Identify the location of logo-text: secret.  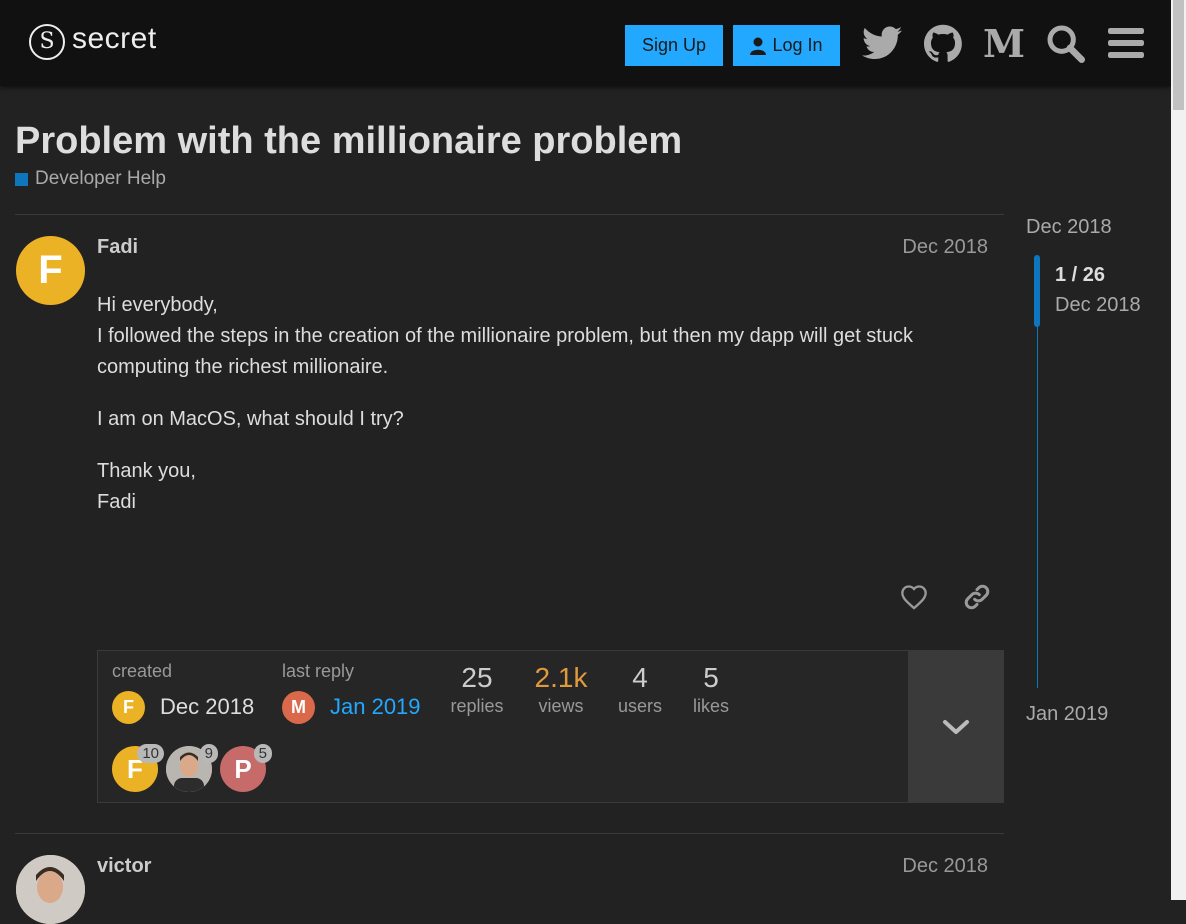
(114, 38).